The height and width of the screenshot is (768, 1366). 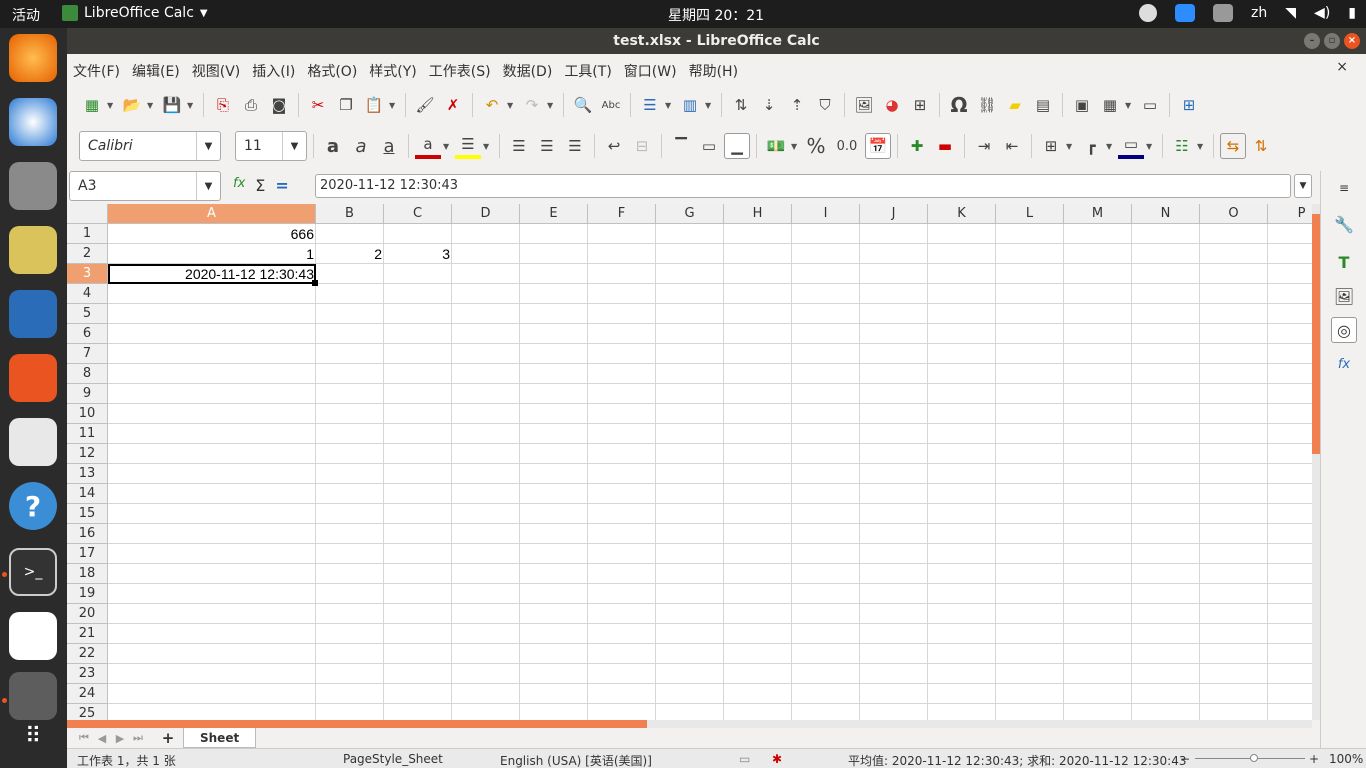 What do you see at coordinates (87, 254) in the screenshot?
I see `row-header: 2` at bounding box center [87, 254].